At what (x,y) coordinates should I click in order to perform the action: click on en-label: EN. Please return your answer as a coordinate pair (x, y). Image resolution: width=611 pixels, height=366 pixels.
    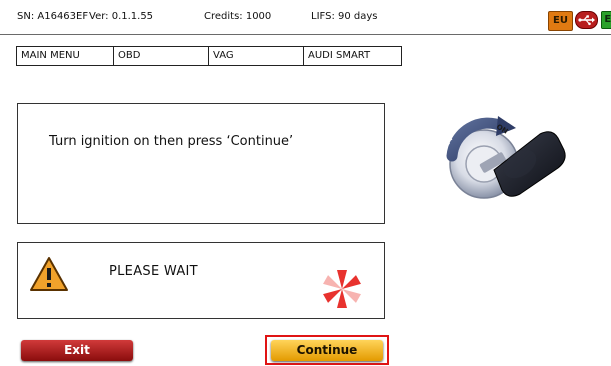
    Looking at the image, I should click on (606, 20).